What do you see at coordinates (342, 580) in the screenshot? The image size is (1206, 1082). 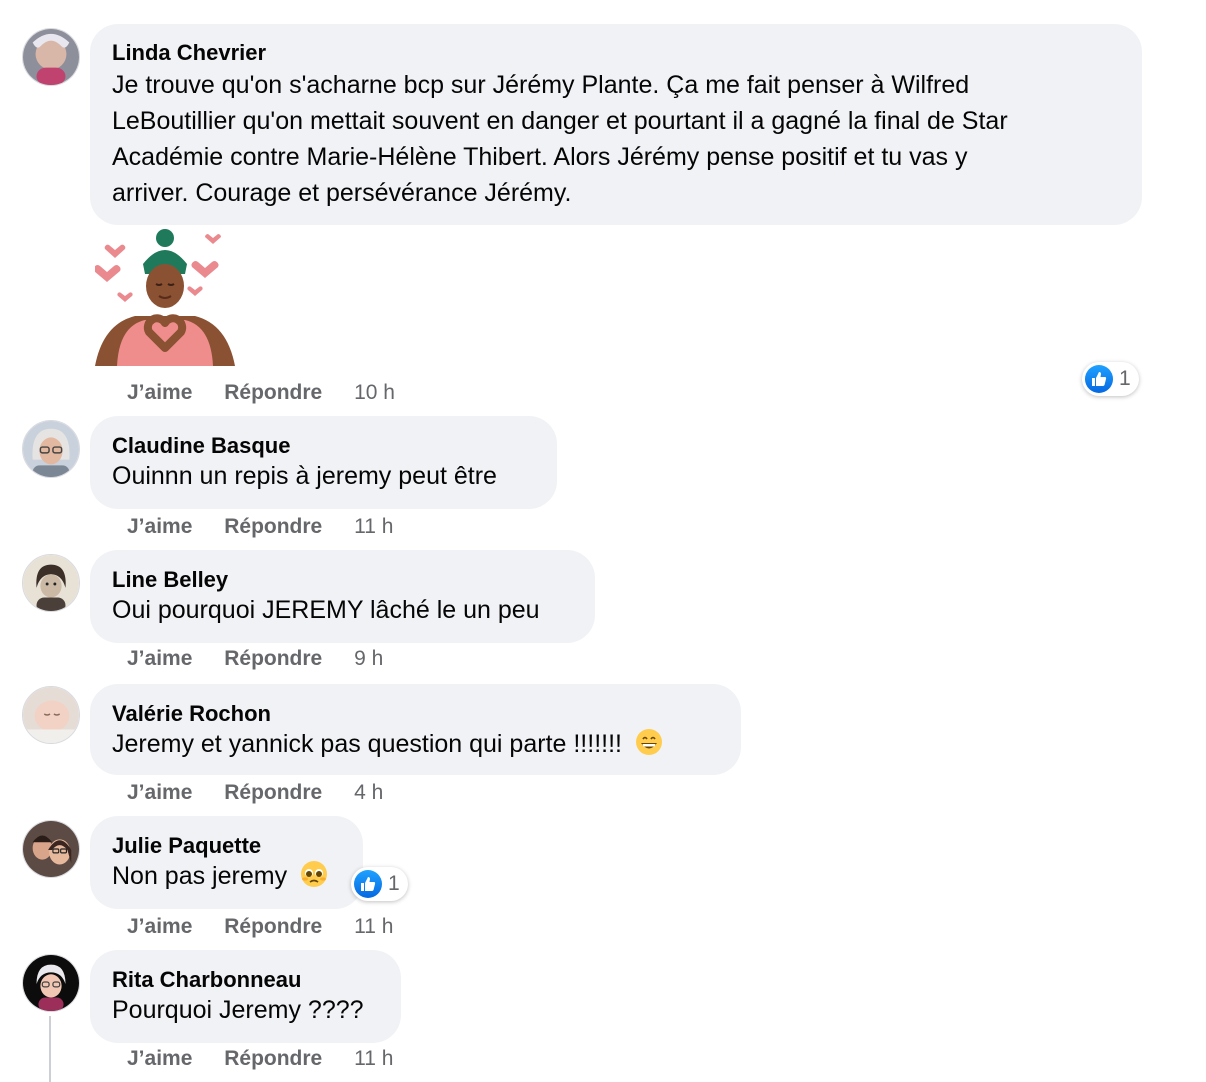 I see `comment-author: Line Belley` at bounding box center [342, 580].